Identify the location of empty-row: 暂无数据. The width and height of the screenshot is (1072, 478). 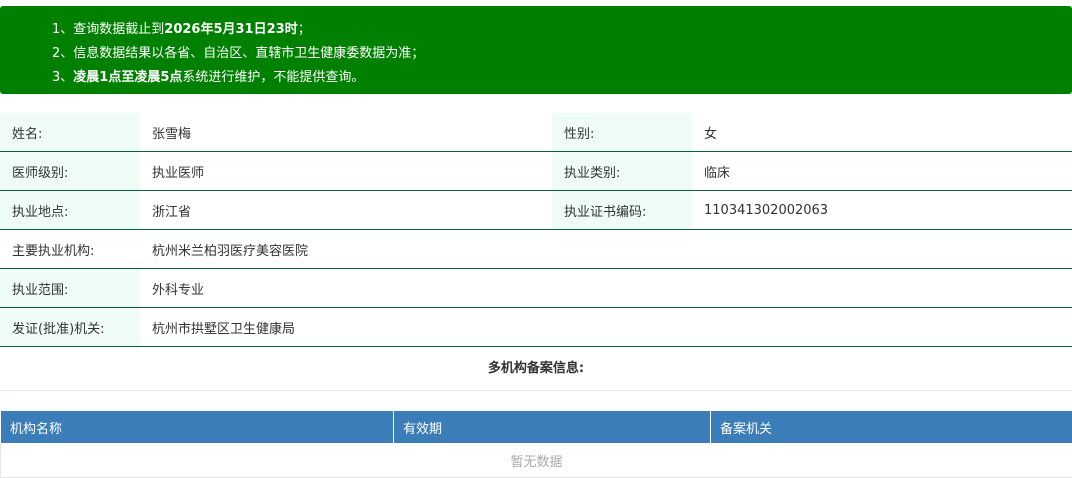
(536, 460).